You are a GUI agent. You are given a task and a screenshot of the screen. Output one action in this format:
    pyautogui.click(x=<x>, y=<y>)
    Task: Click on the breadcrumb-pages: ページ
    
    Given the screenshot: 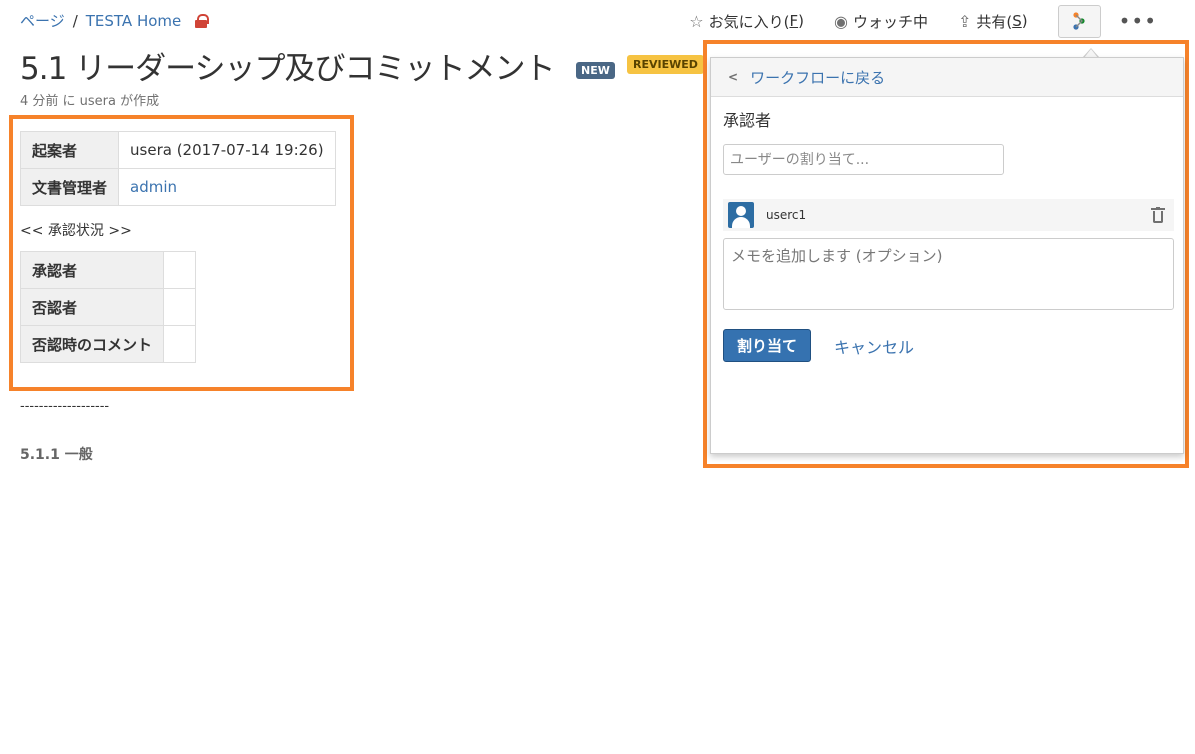 What is the action you would take?
    pyautogui.click(x=42, y=20)
    